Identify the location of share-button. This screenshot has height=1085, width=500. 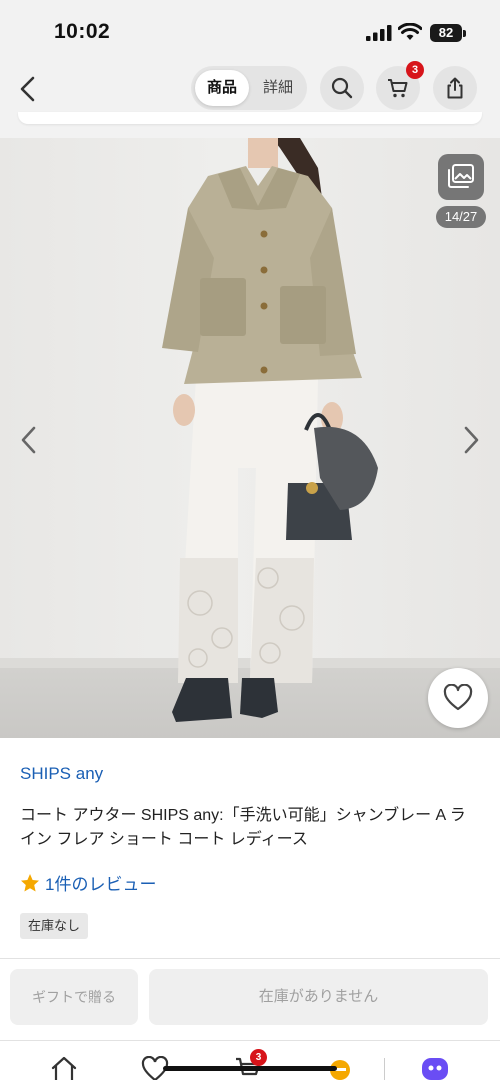
(455, 88).